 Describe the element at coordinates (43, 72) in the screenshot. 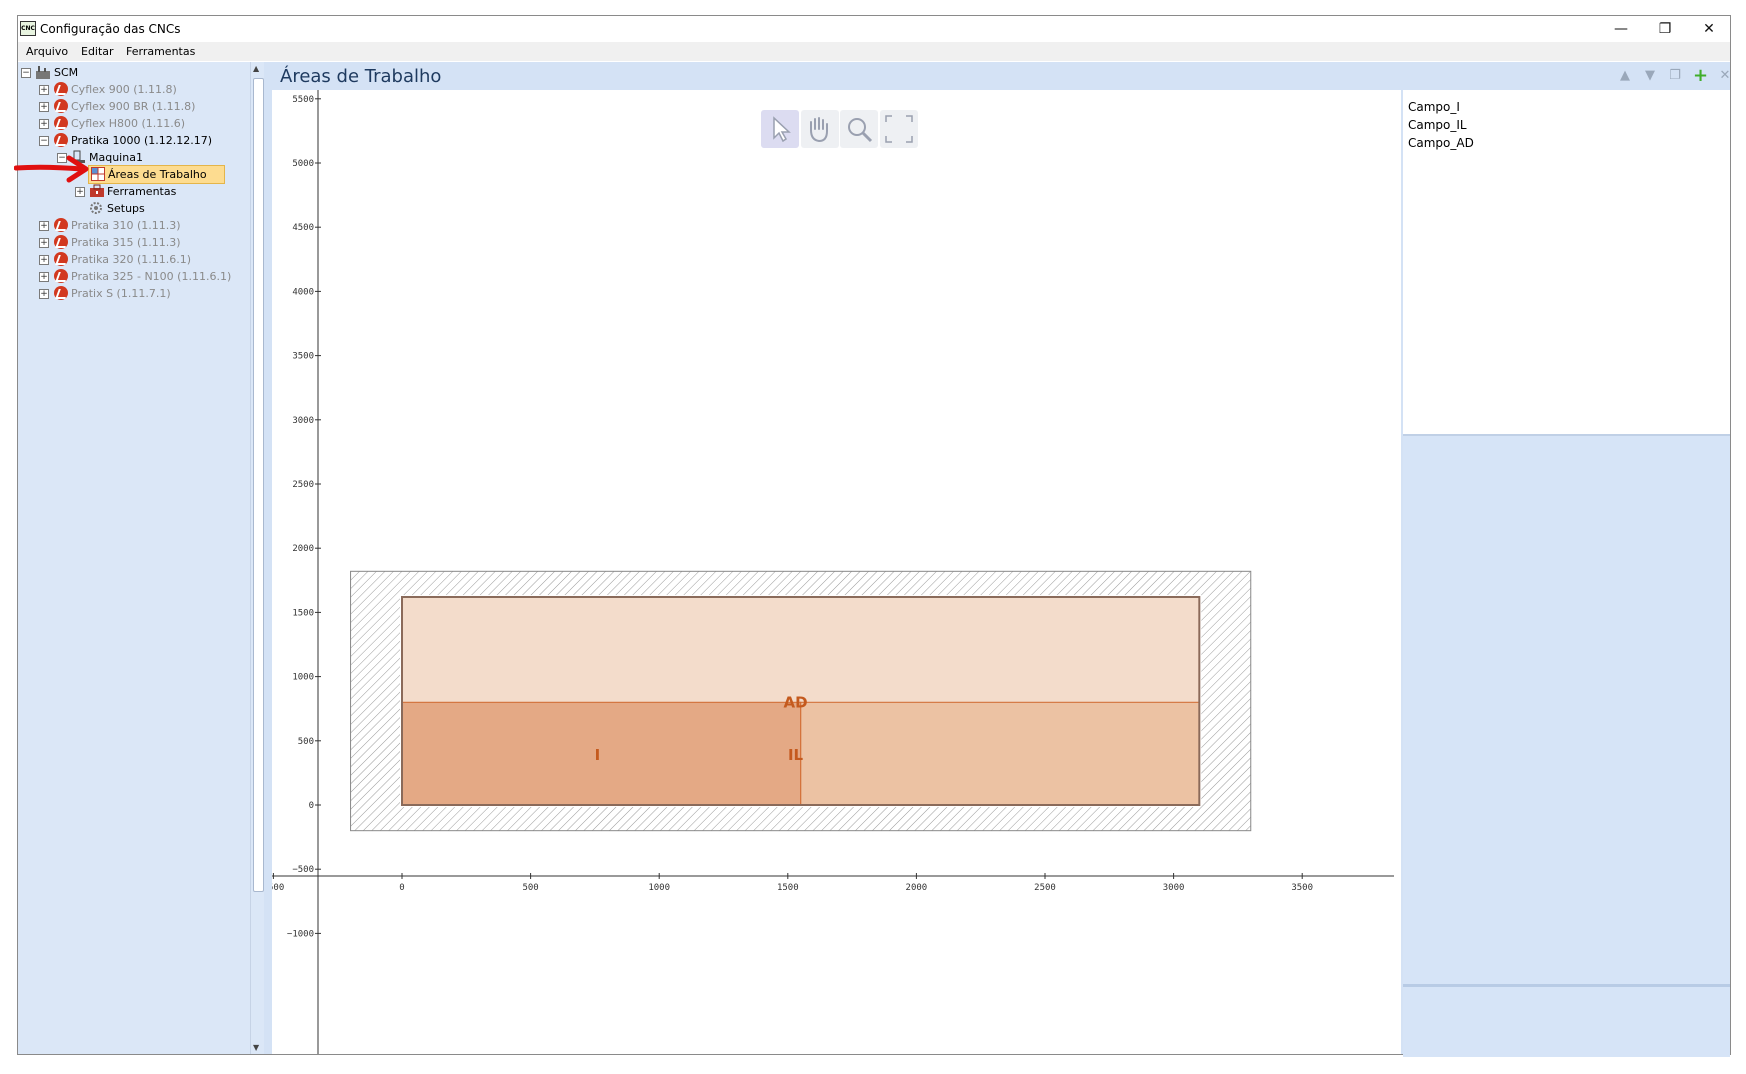

I see `factory-icon` at that location.